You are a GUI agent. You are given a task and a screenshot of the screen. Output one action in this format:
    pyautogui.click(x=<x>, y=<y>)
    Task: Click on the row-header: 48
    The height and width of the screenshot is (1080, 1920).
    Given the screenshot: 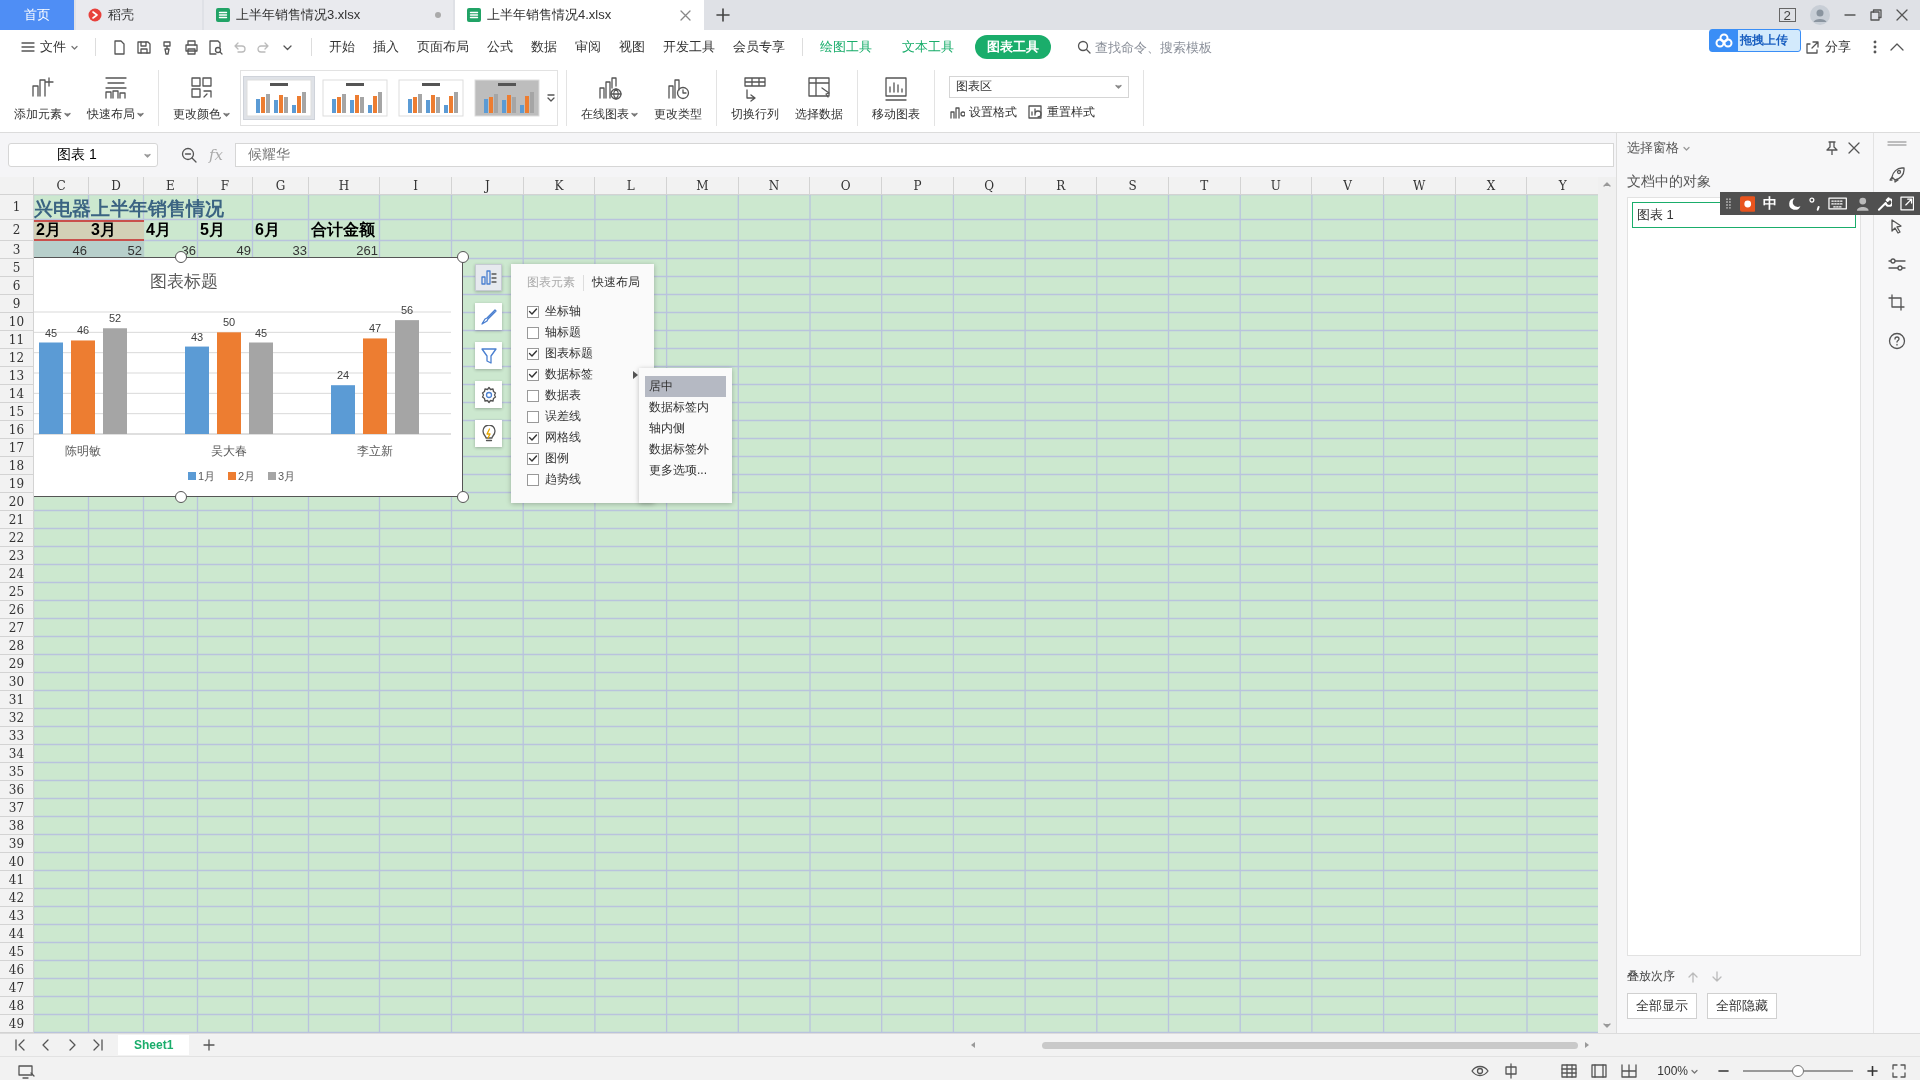 What is the action you would take?
    pyautogui.click(x=17, y=1006)
    